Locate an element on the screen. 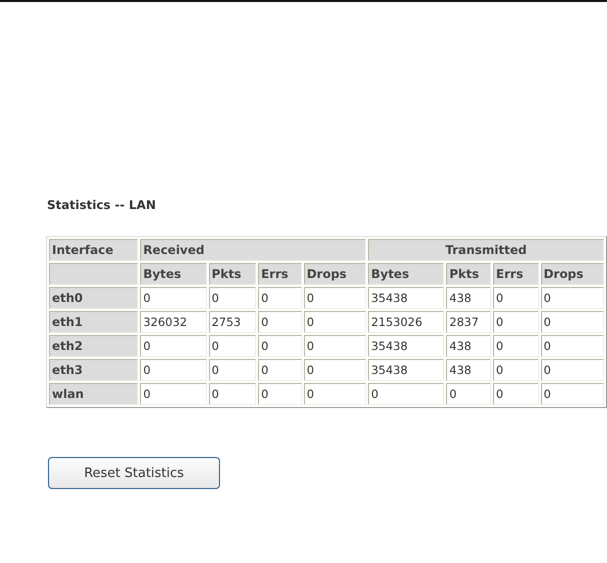 The image size is (607, 563). table-cell: 2153026 is located at coordinates (406, 322).